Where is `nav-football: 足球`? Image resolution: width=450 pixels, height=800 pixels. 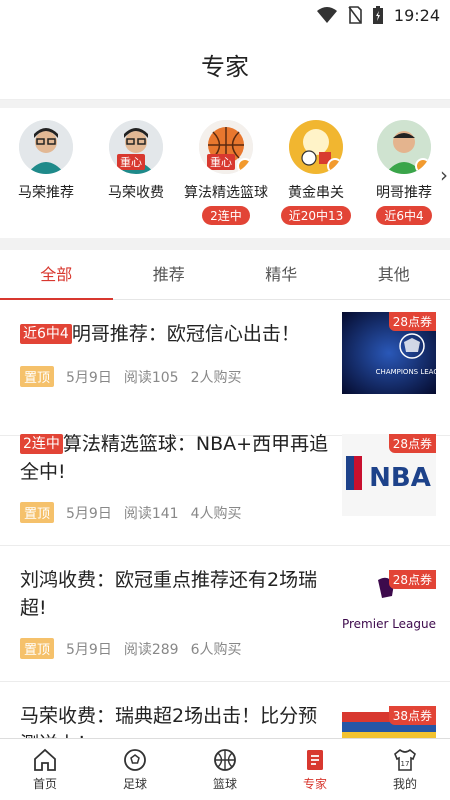 nav-football: 足球 is located at coordinates (135, 769).